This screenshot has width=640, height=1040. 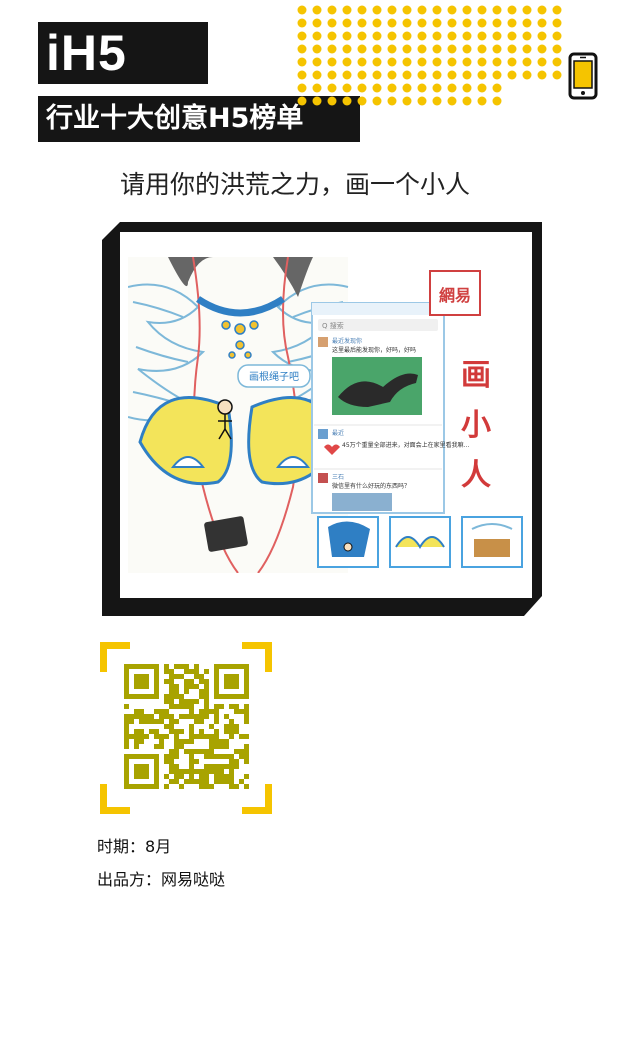 I want to click on side-title-3: 人, so click(x=476, y=475).